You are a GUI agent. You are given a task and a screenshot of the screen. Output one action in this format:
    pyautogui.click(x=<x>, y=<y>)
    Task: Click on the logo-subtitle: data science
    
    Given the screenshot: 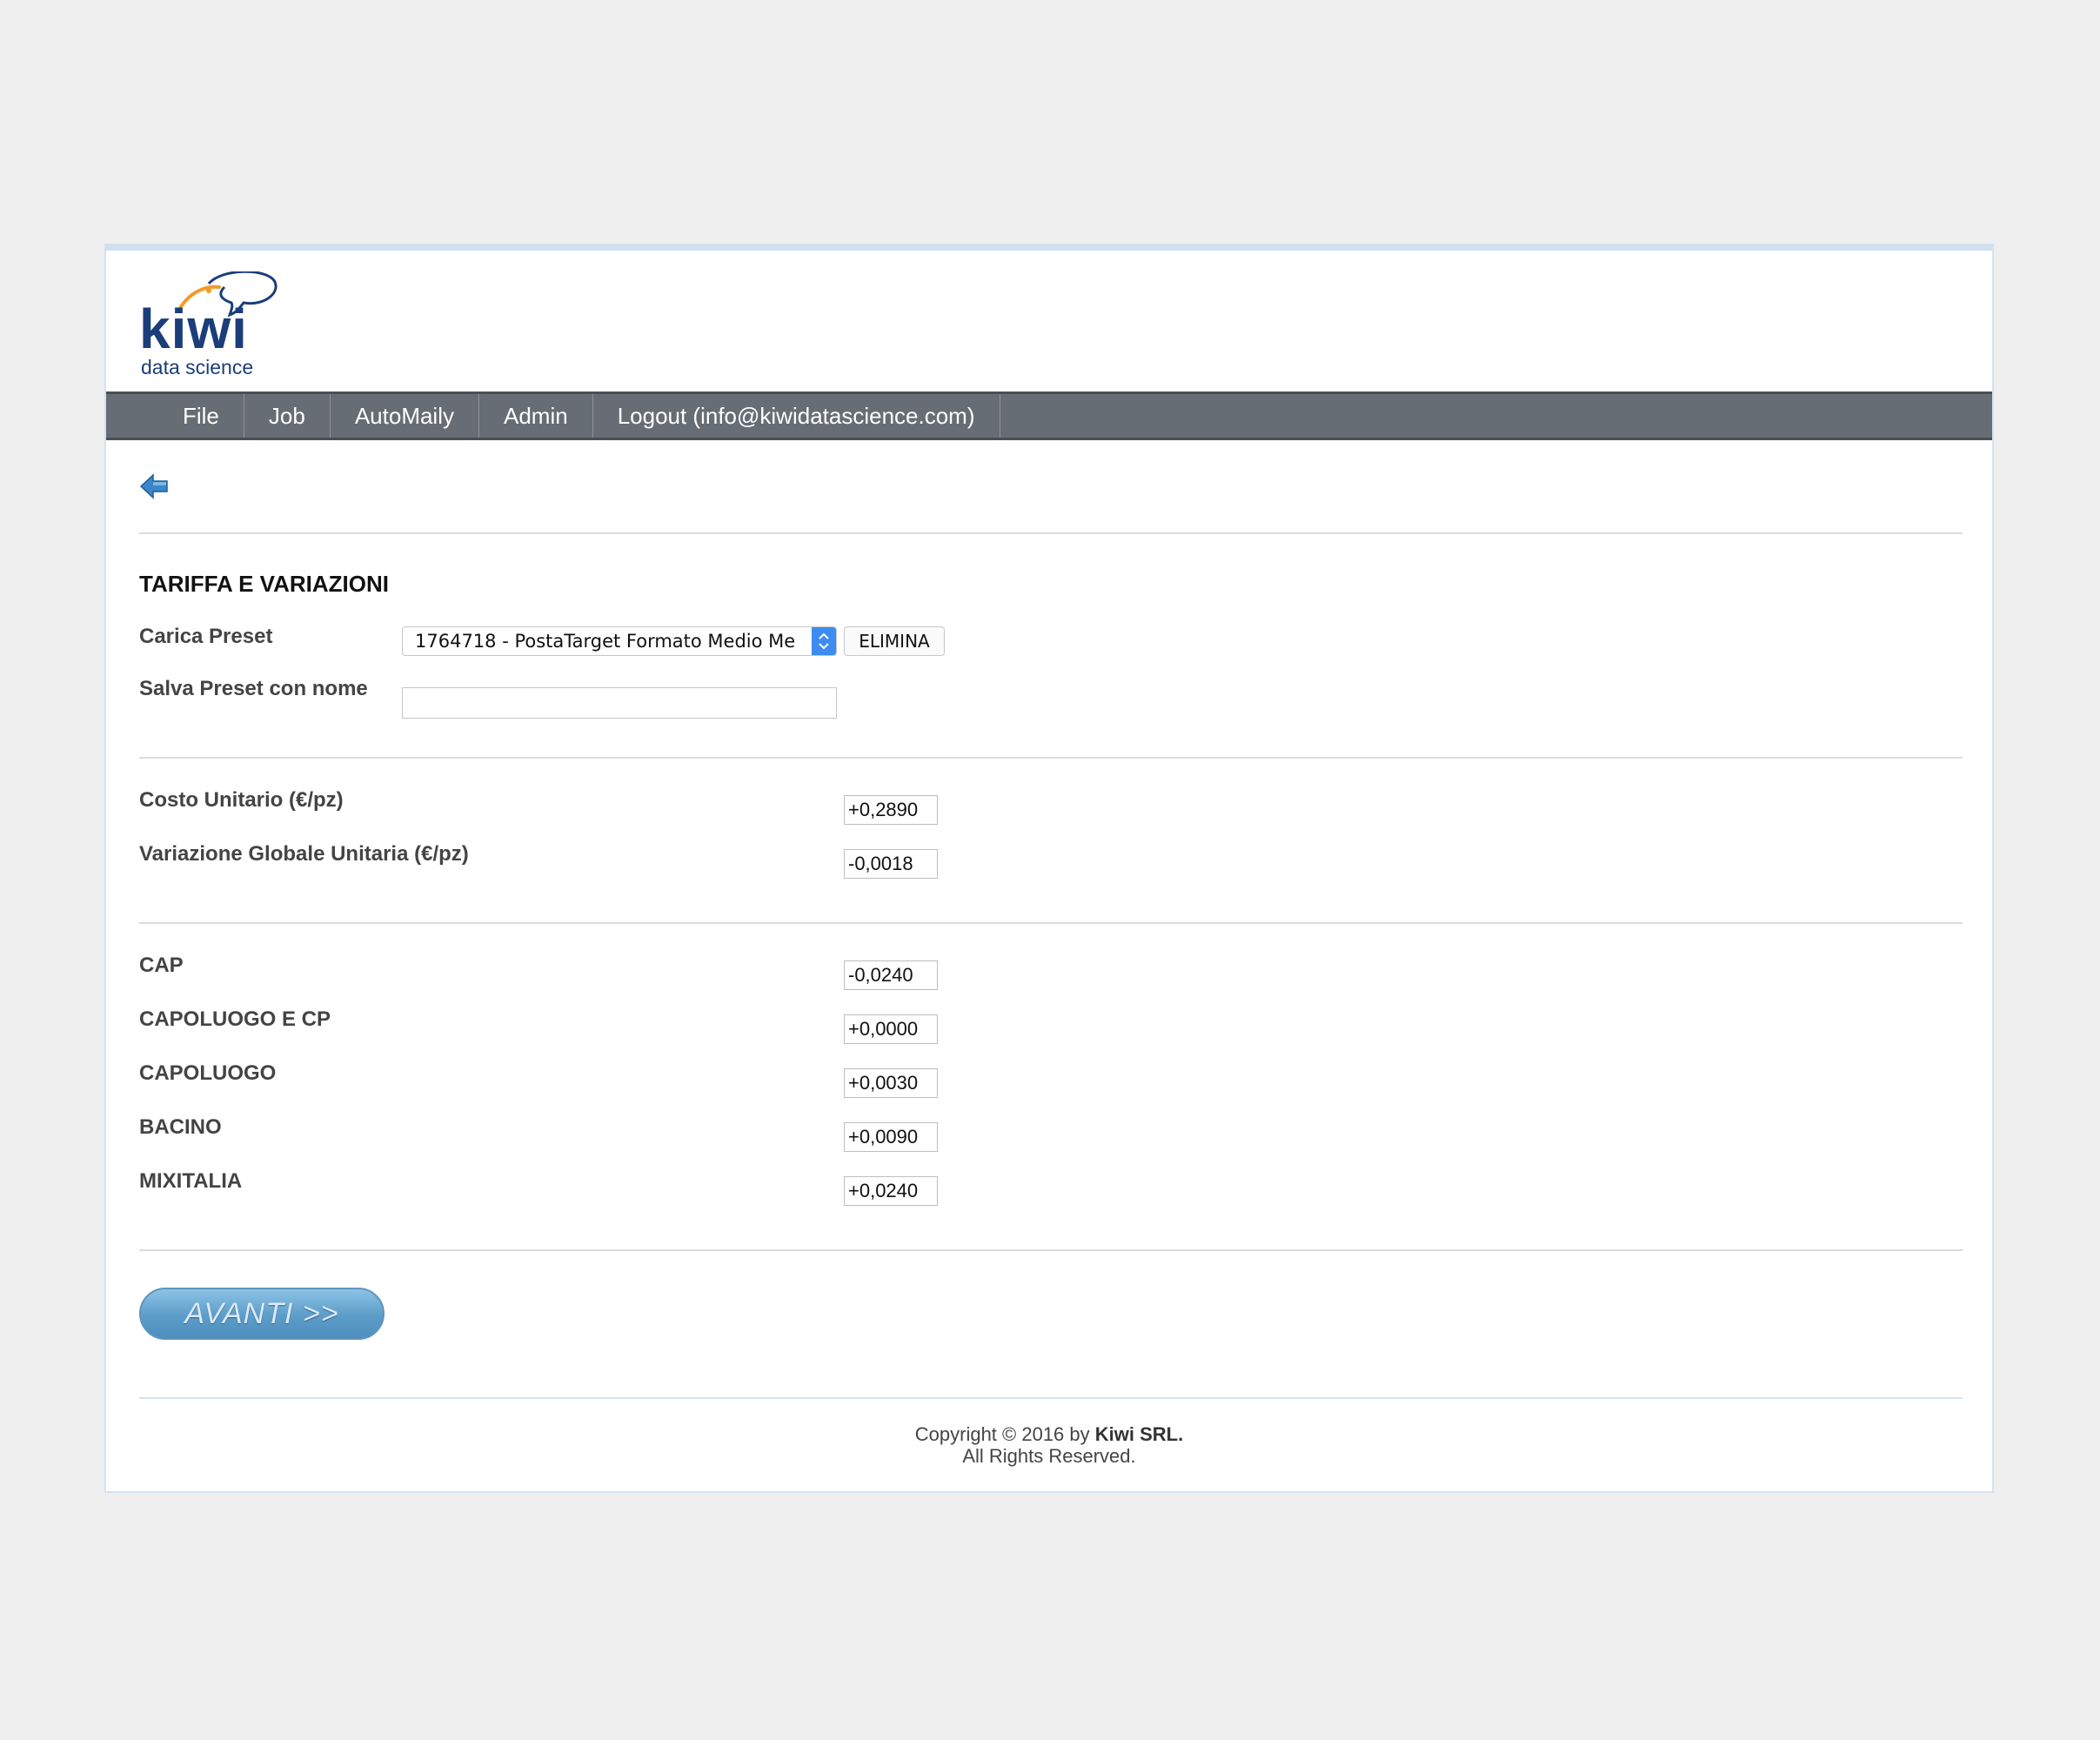 What is the action you would take?
    pyautogui.click(x=197, y=367)
    